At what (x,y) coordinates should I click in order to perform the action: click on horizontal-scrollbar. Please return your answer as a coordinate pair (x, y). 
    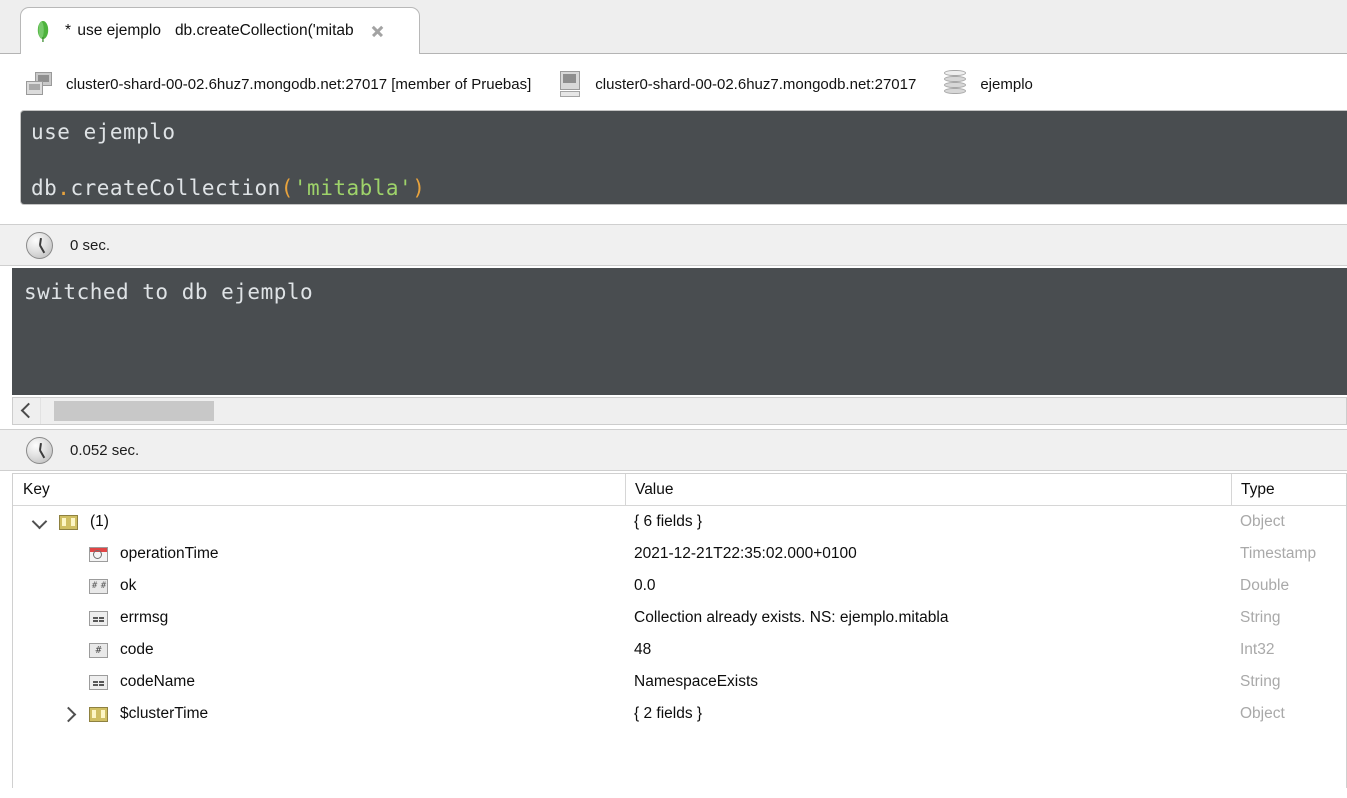
    Looking at the image, I should click on (679, 411).